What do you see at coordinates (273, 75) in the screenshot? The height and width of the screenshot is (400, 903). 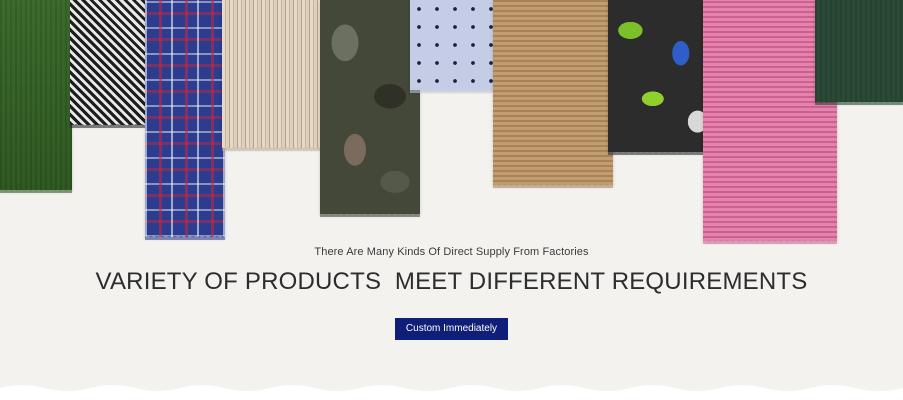 I see `fabric-swatch-beige-stripe` at bounding box center [273, 75].